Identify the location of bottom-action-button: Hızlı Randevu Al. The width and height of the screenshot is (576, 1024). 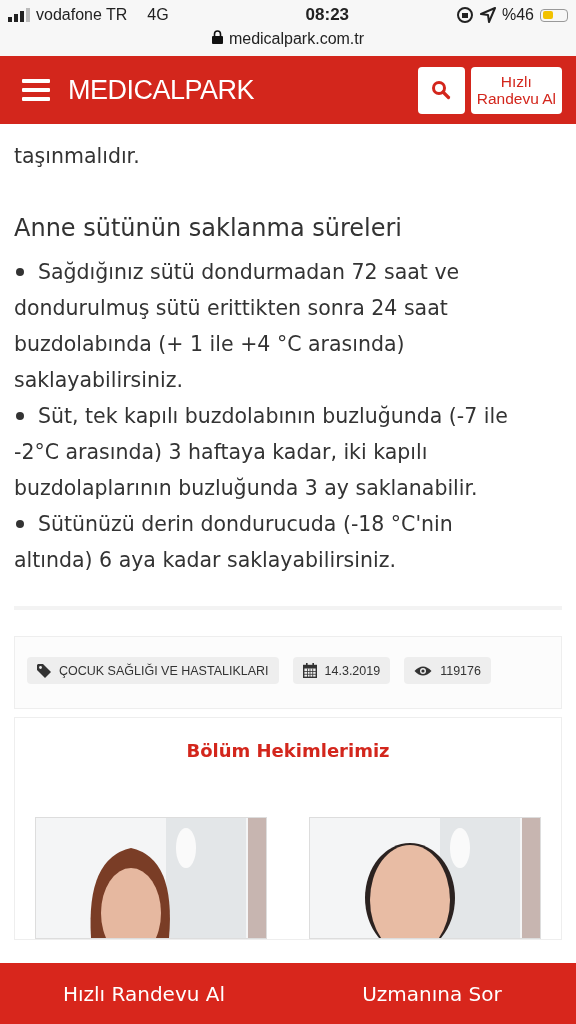
(144, 993).